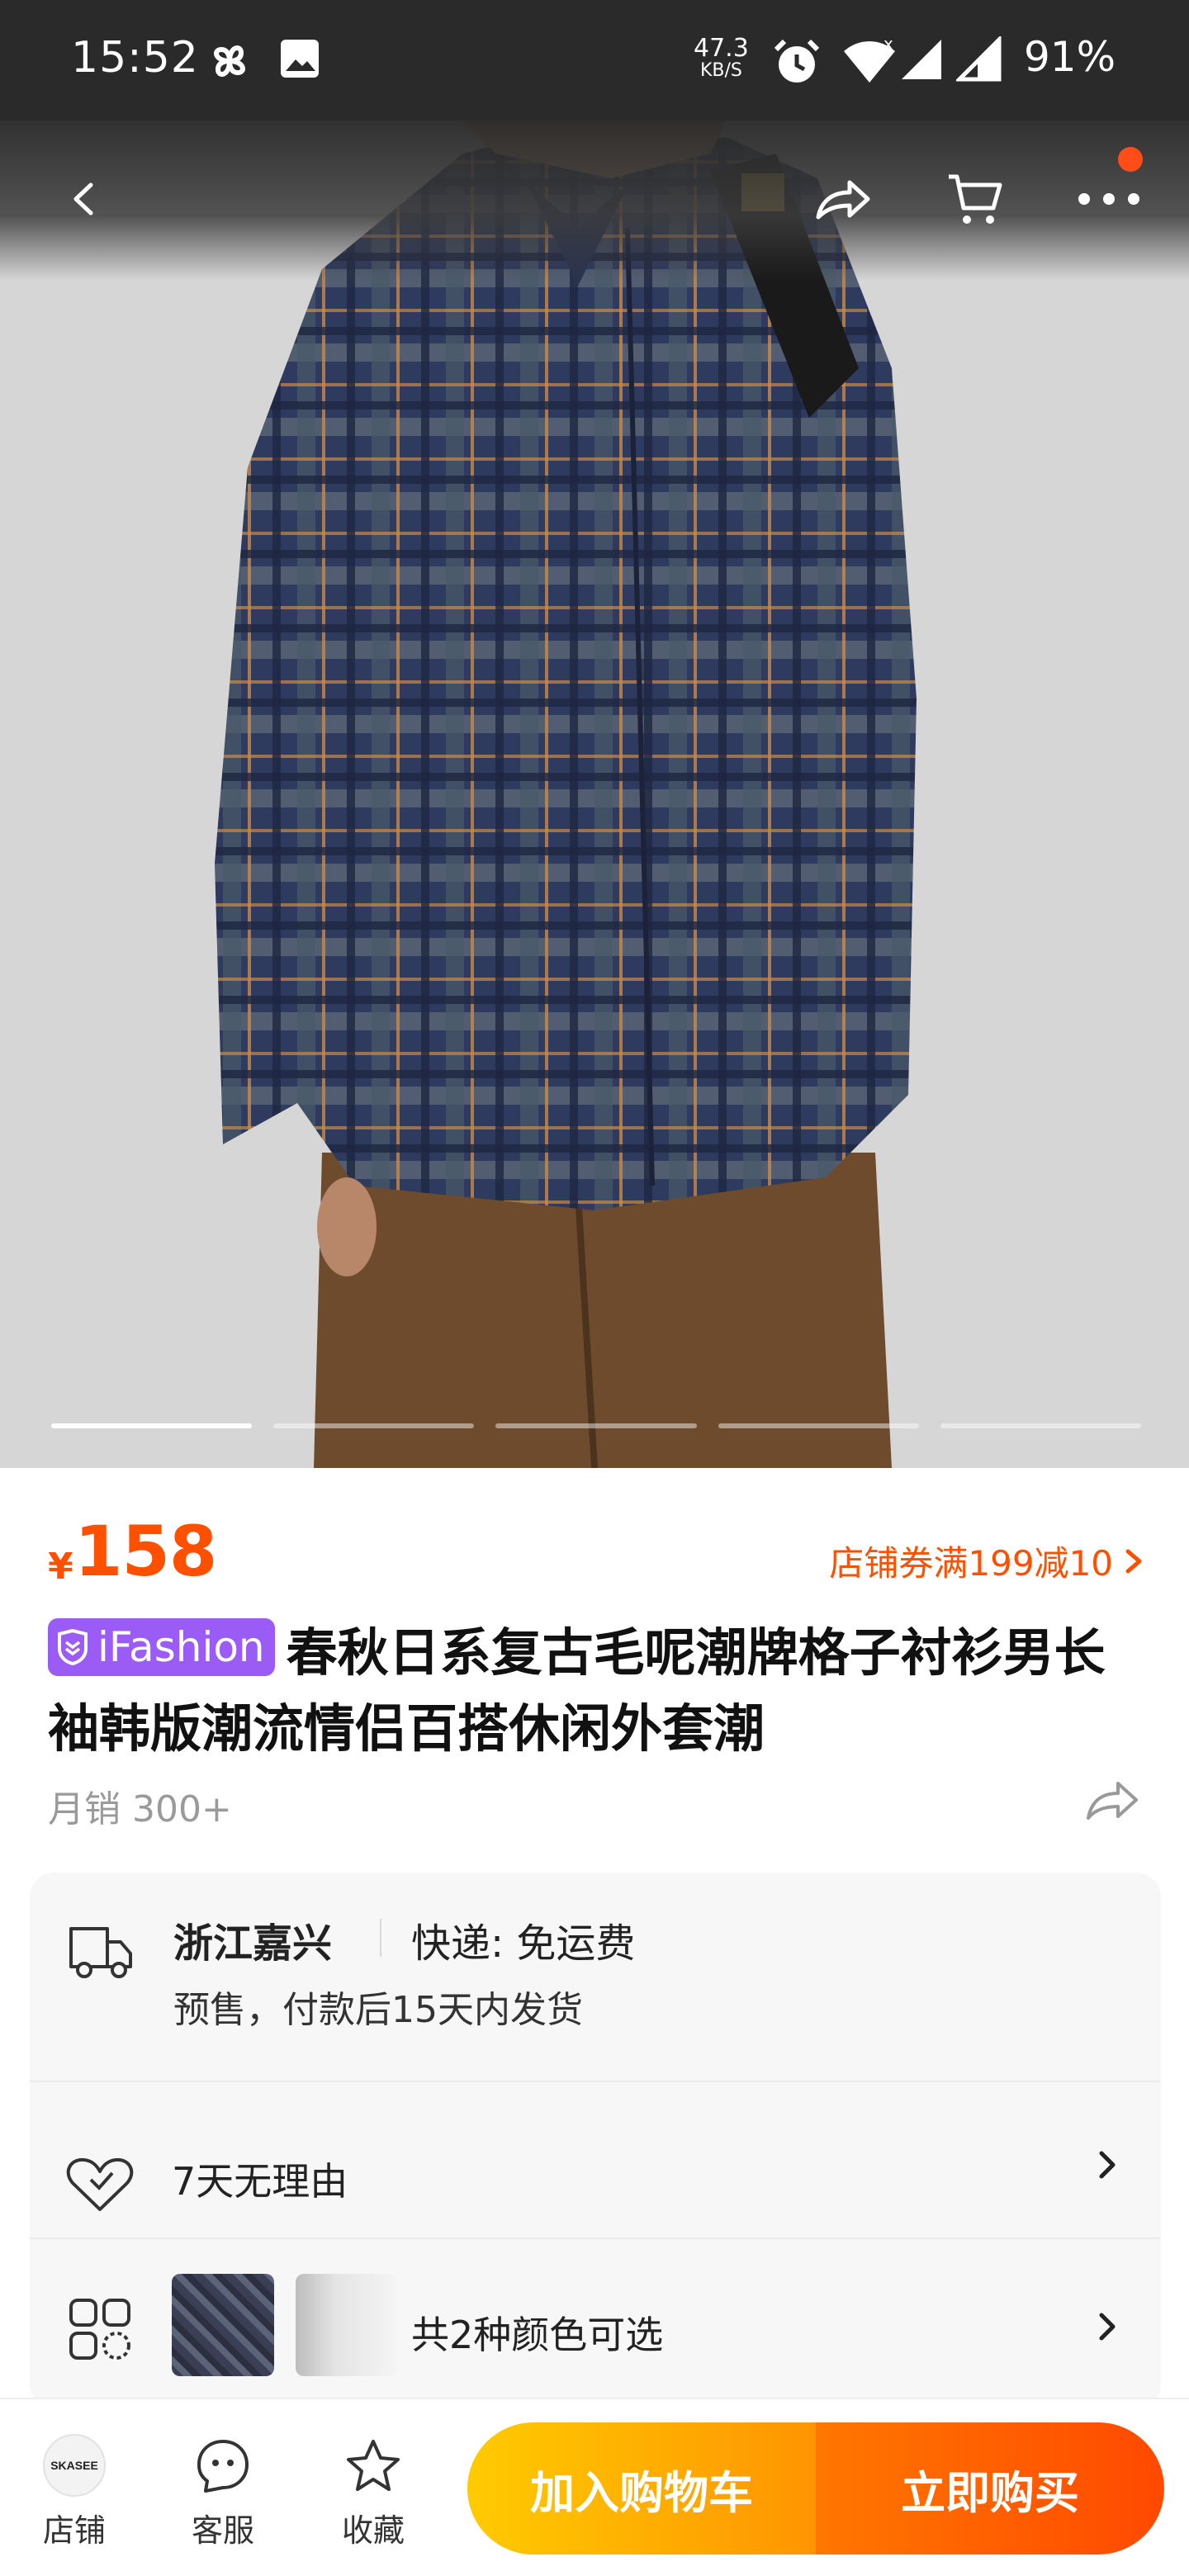 This screenshot has height=2576, width=1189. I want to click on battery-level: 91%, so click(1070, 57).